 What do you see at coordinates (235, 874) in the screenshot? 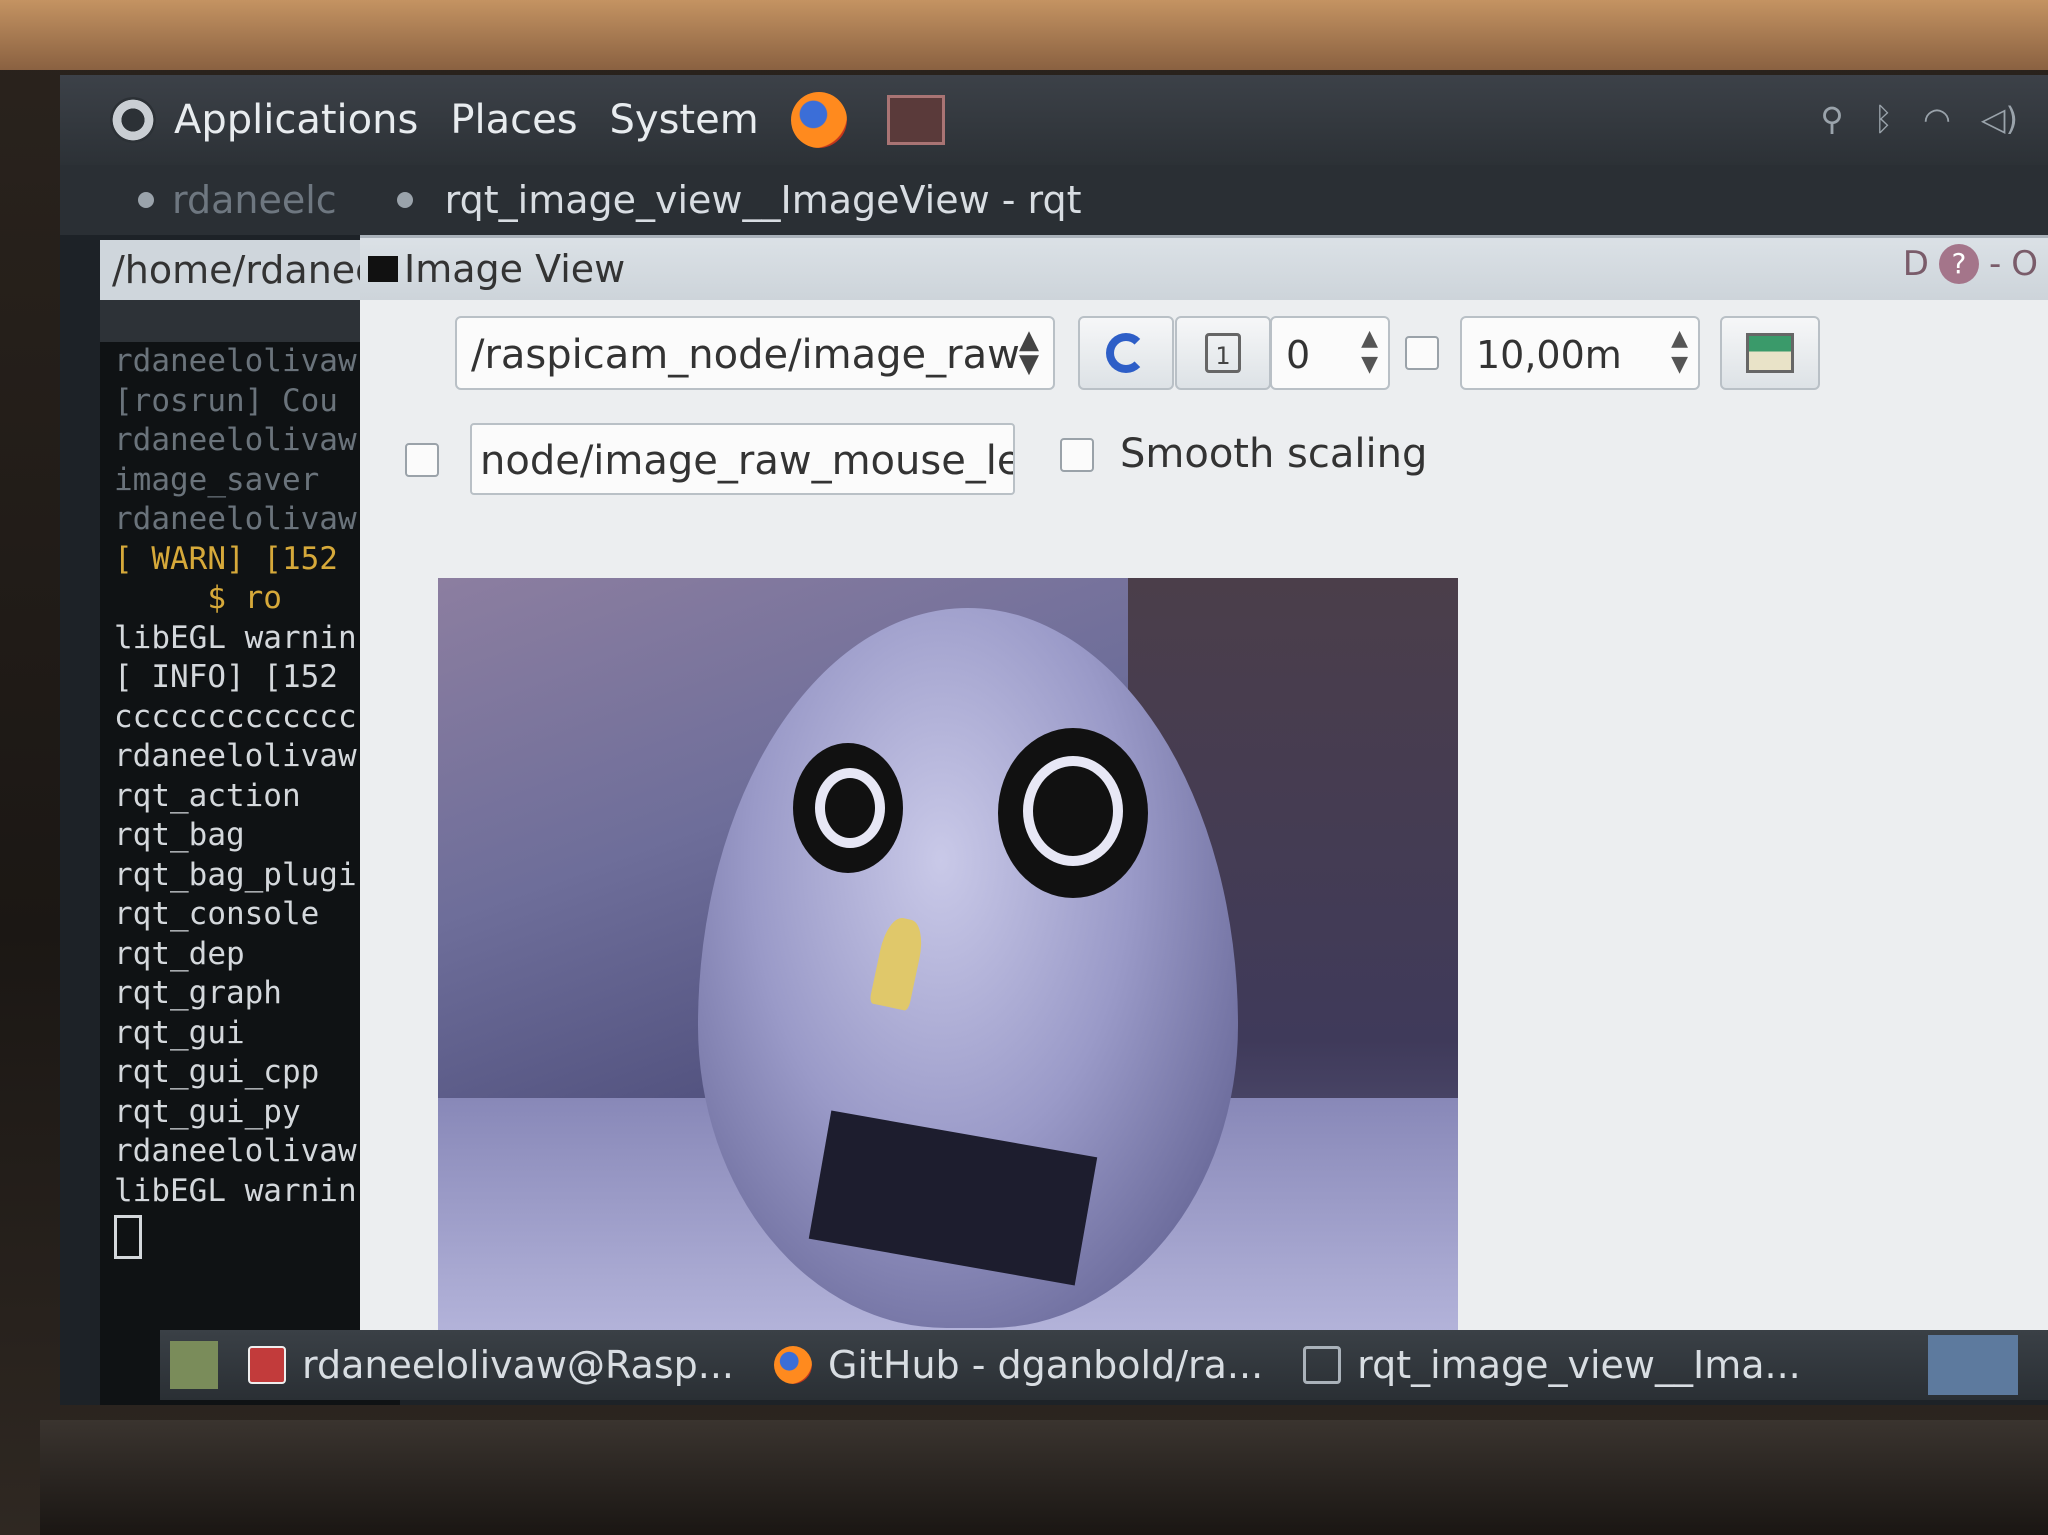
I see `terminal-line: rqt_bag_plugi` at bounding box center [235, 874].